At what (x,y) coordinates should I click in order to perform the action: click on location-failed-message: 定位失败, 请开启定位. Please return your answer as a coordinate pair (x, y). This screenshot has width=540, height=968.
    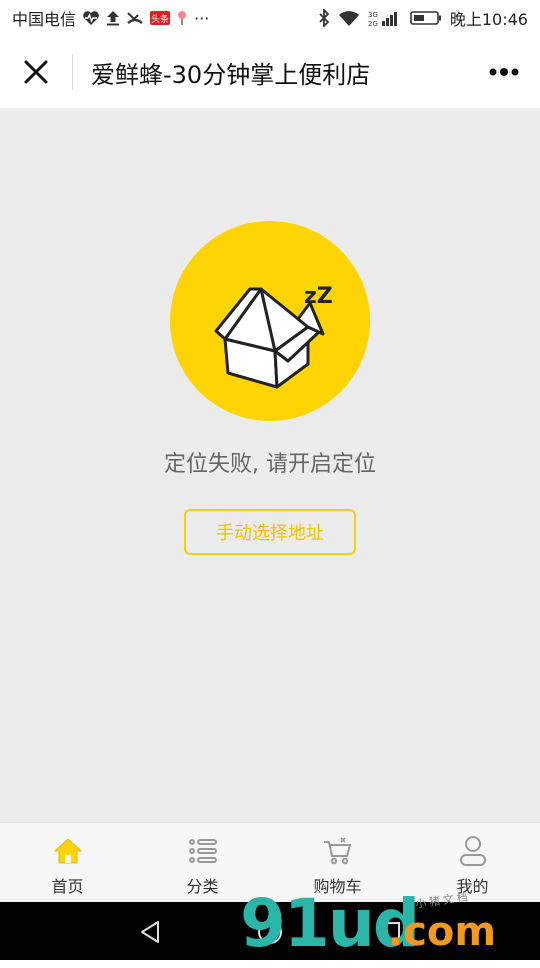
    Looking at the image, I should click on (270, 464).